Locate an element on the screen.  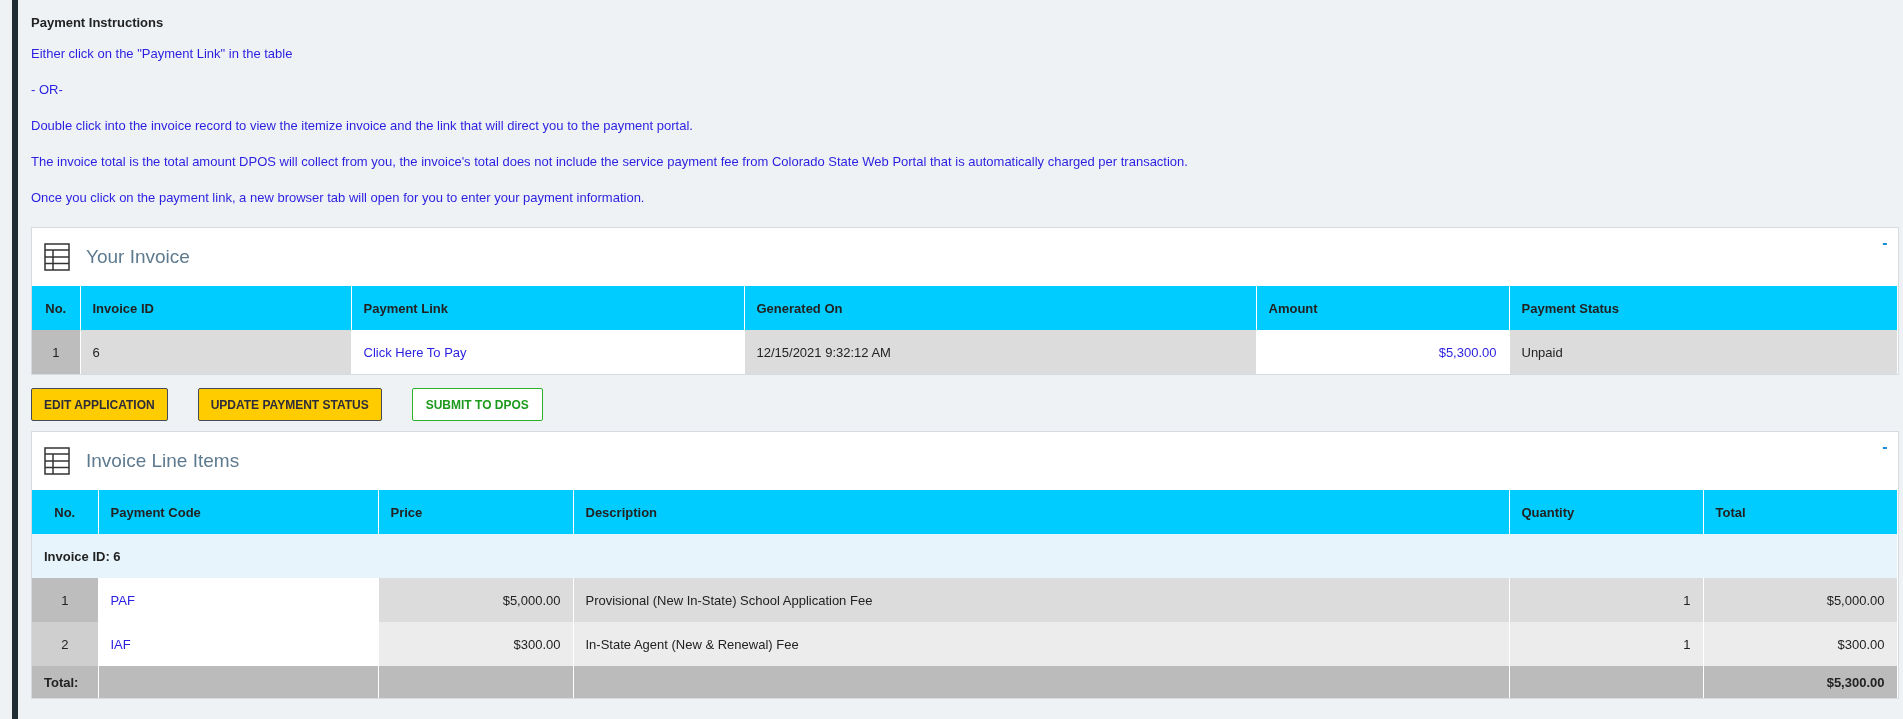
instruction-text: The invoice total is the total amount DPOS will collect from you, the invoice's total does not include the service payment fee from Colorado State Web Portal that is automatically charged per transaction. is located at coordinates (610, 161).